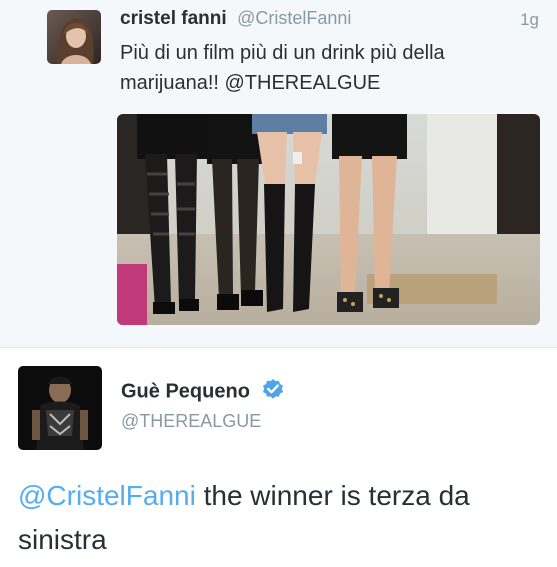 The image size is (557, 567). I want to click on author-name-gue: Guè Pequeno, so click(203, 391).